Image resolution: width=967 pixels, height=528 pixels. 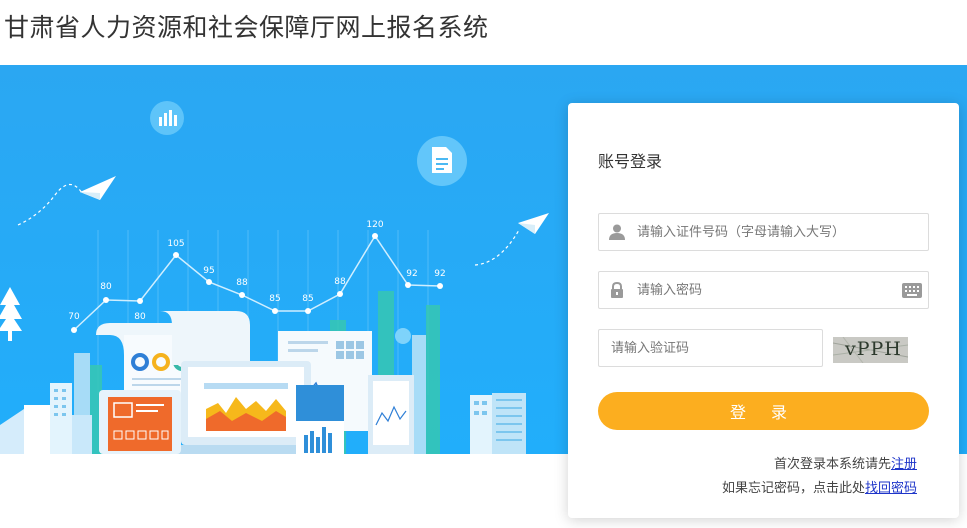 I want to click on id-number-input, so click(x=779, y=232).